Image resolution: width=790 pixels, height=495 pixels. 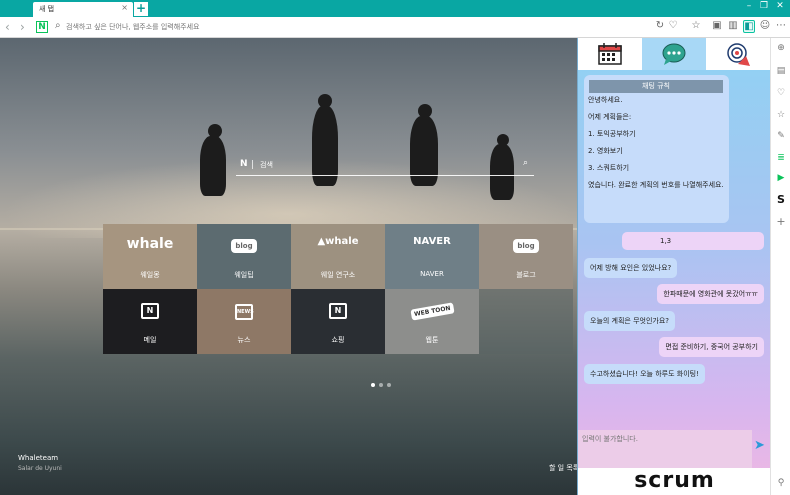 I want to click on tile-news: NEWS 뉴스, so click(x=244, y=321).